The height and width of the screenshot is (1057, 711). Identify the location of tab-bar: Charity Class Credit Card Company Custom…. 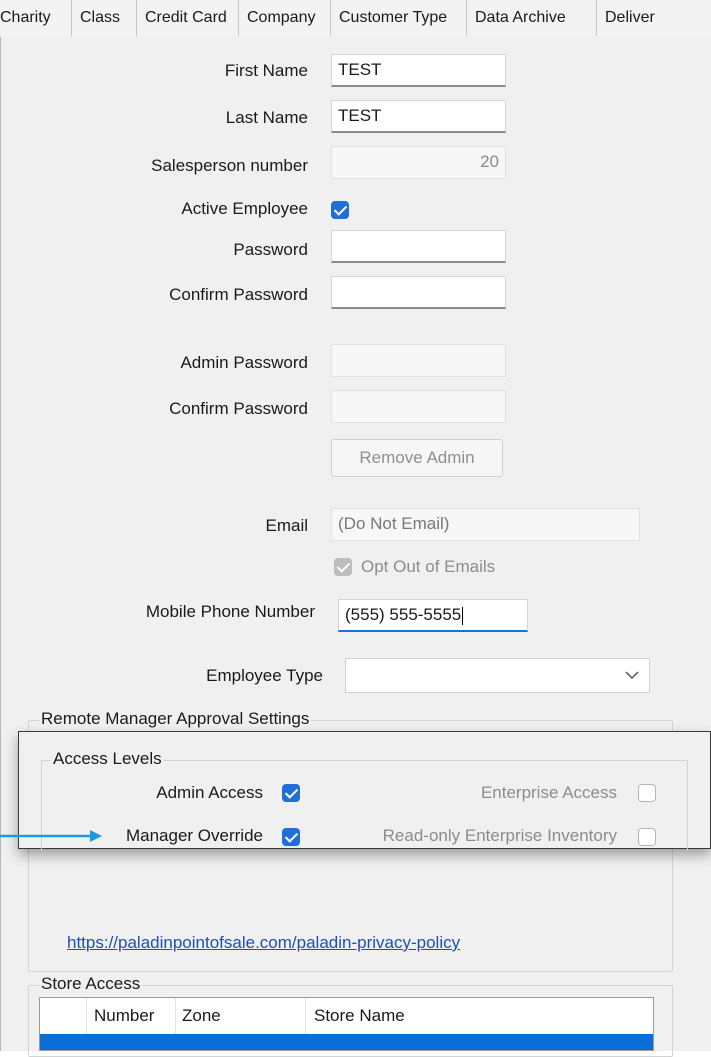
(355, 19).